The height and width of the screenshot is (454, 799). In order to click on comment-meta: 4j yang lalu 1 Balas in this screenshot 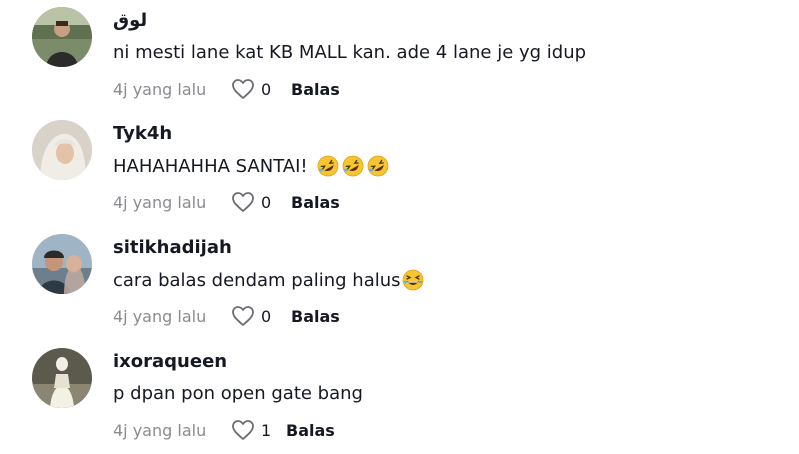, I will do `click(224, 430)`.